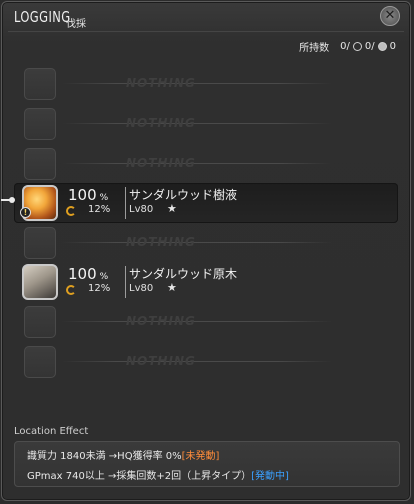 This screenshot has height=504, width=414. I want to click on location-effect-line: 識質力 1840未満 →HQ獲得率 0%[未発動], so click(123, 456).